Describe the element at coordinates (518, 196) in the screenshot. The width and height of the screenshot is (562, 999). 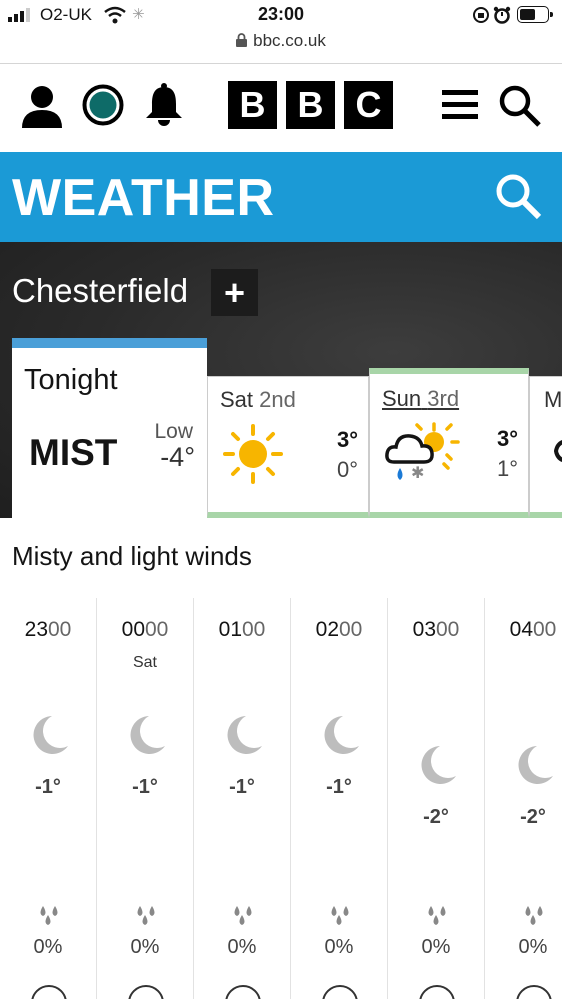
I see `weather-search-icon` at that location.